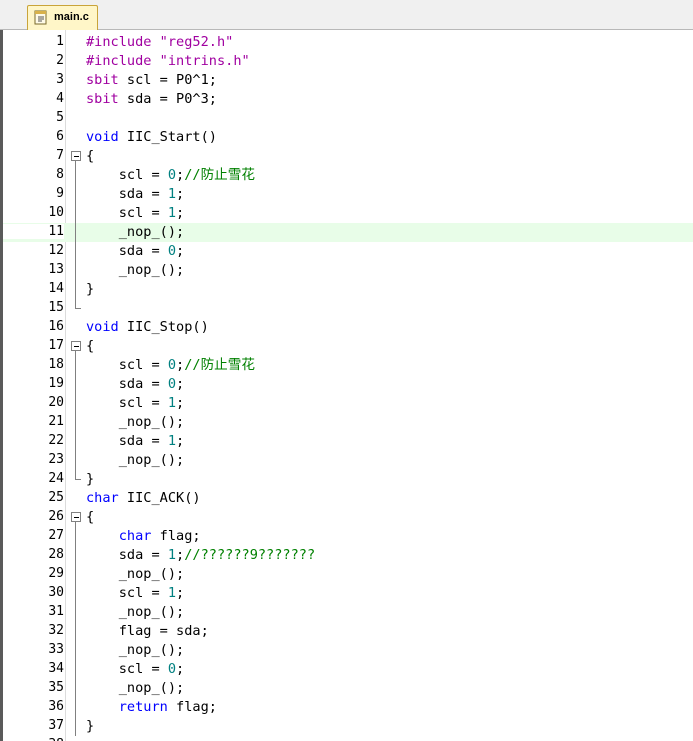  Describe the element at coordinates (348, 118) in the screenshot. I see `code-line: 5` at that location.